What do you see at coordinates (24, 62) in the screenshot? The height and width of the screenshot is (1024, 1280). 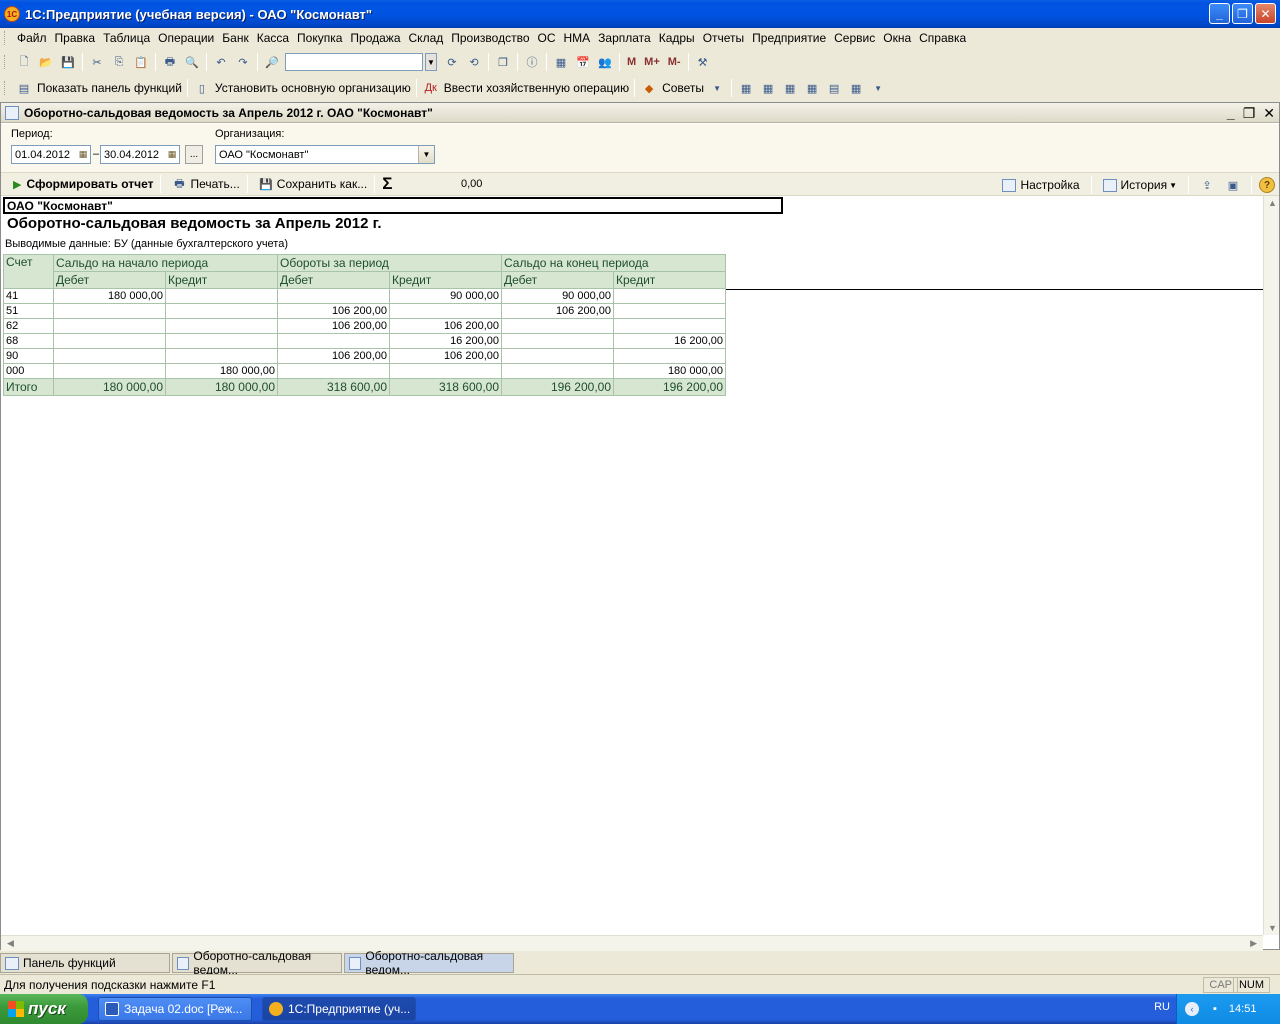 I see `new-document-icon: 🗋` at bounding box center [24, 62].